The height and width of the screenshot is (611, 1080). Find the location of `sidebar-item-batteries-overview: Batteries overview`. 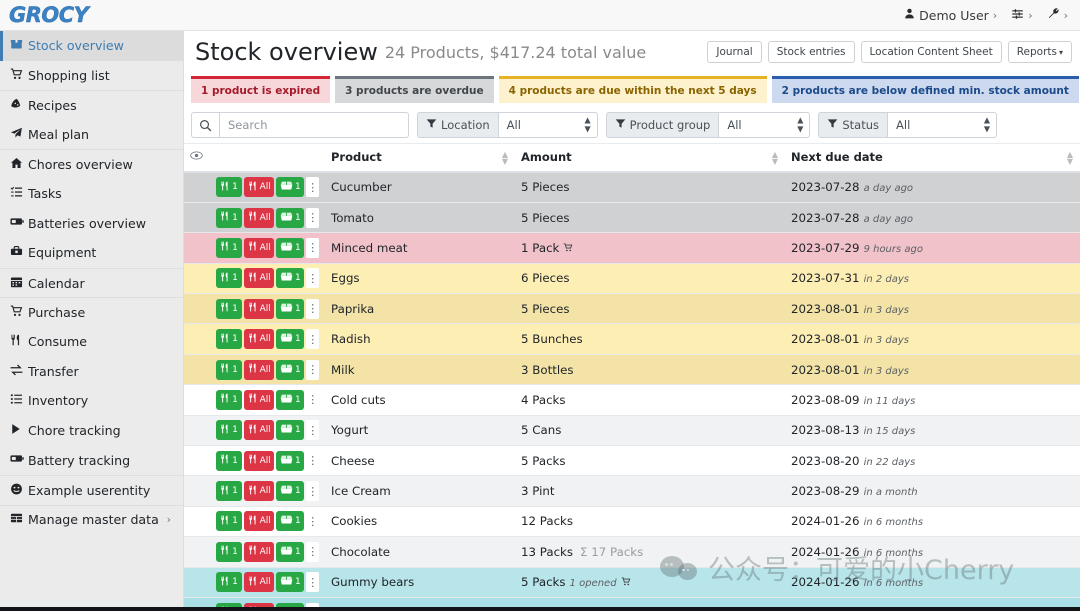

sidebar-item-batteries-overview: Batteries overview is located at coordinates (91, 224).